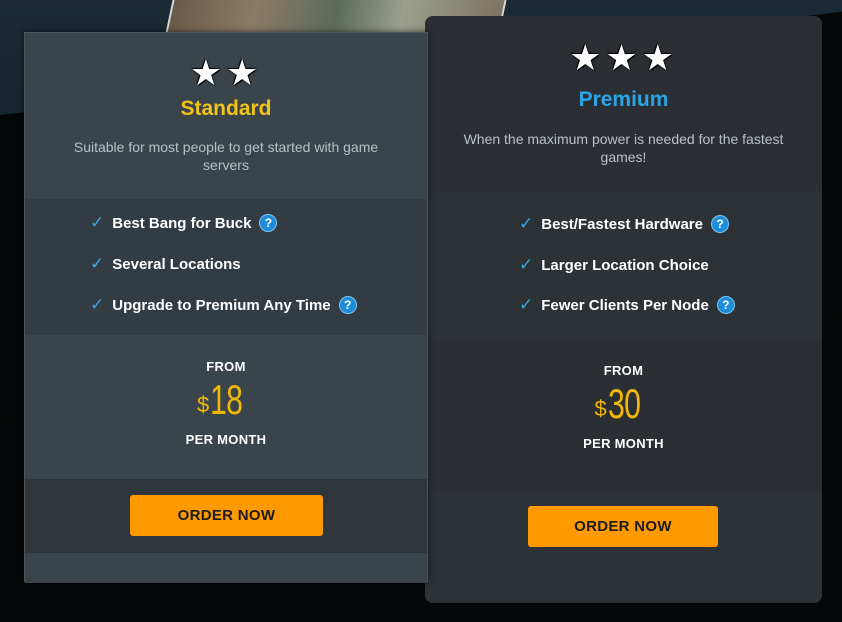 This screenshot has height=622, width=842. I want to click on price-amount: 18, so click(226, 399).